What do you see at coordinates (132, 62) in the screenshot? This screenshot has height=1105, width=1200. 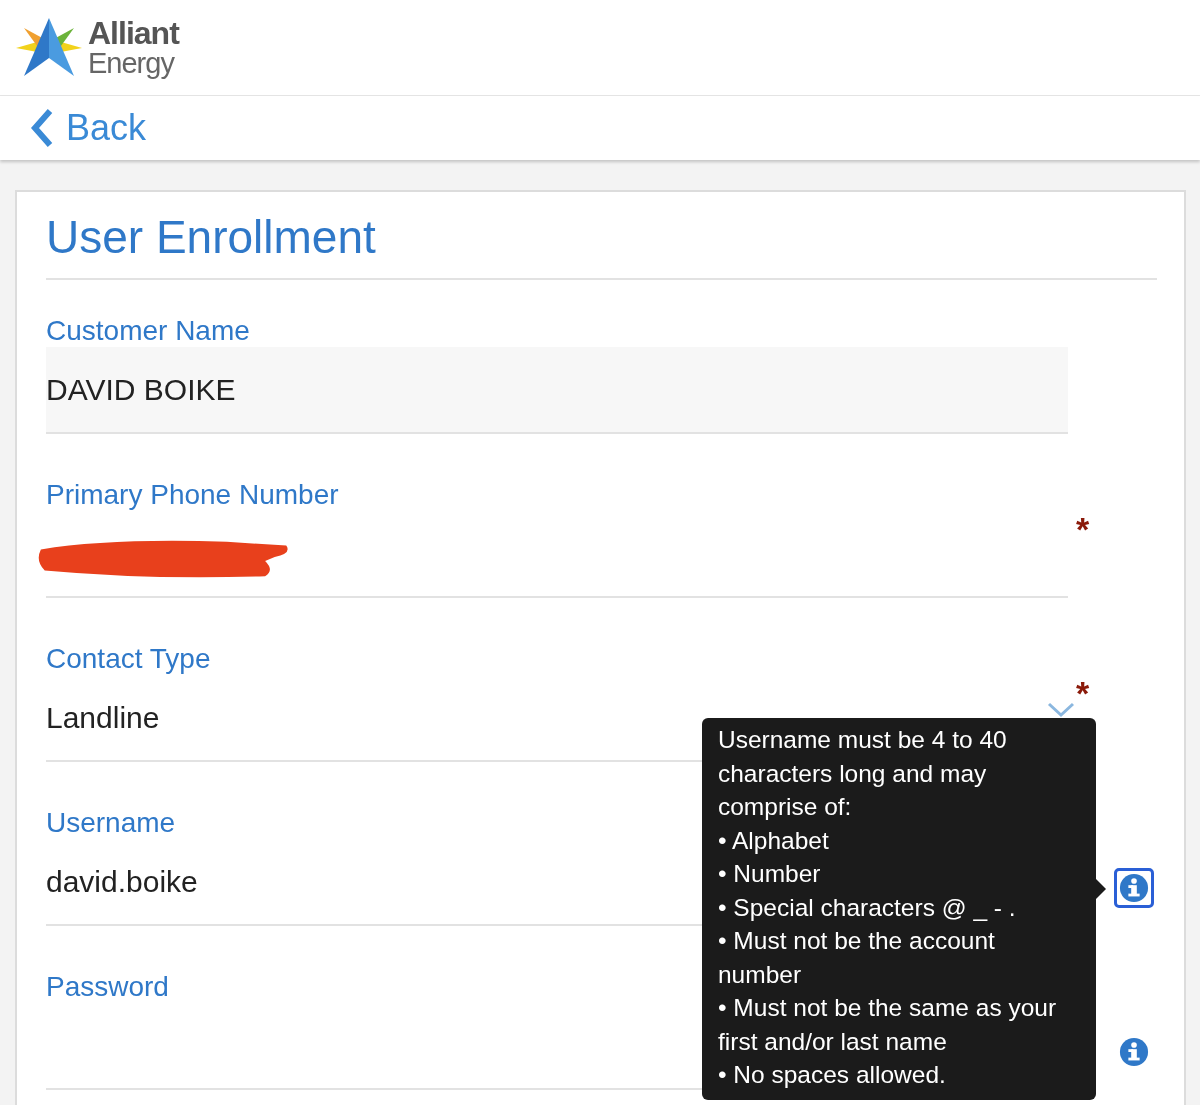 I see `brand-name: Energy` at bounding box center [132, 62].